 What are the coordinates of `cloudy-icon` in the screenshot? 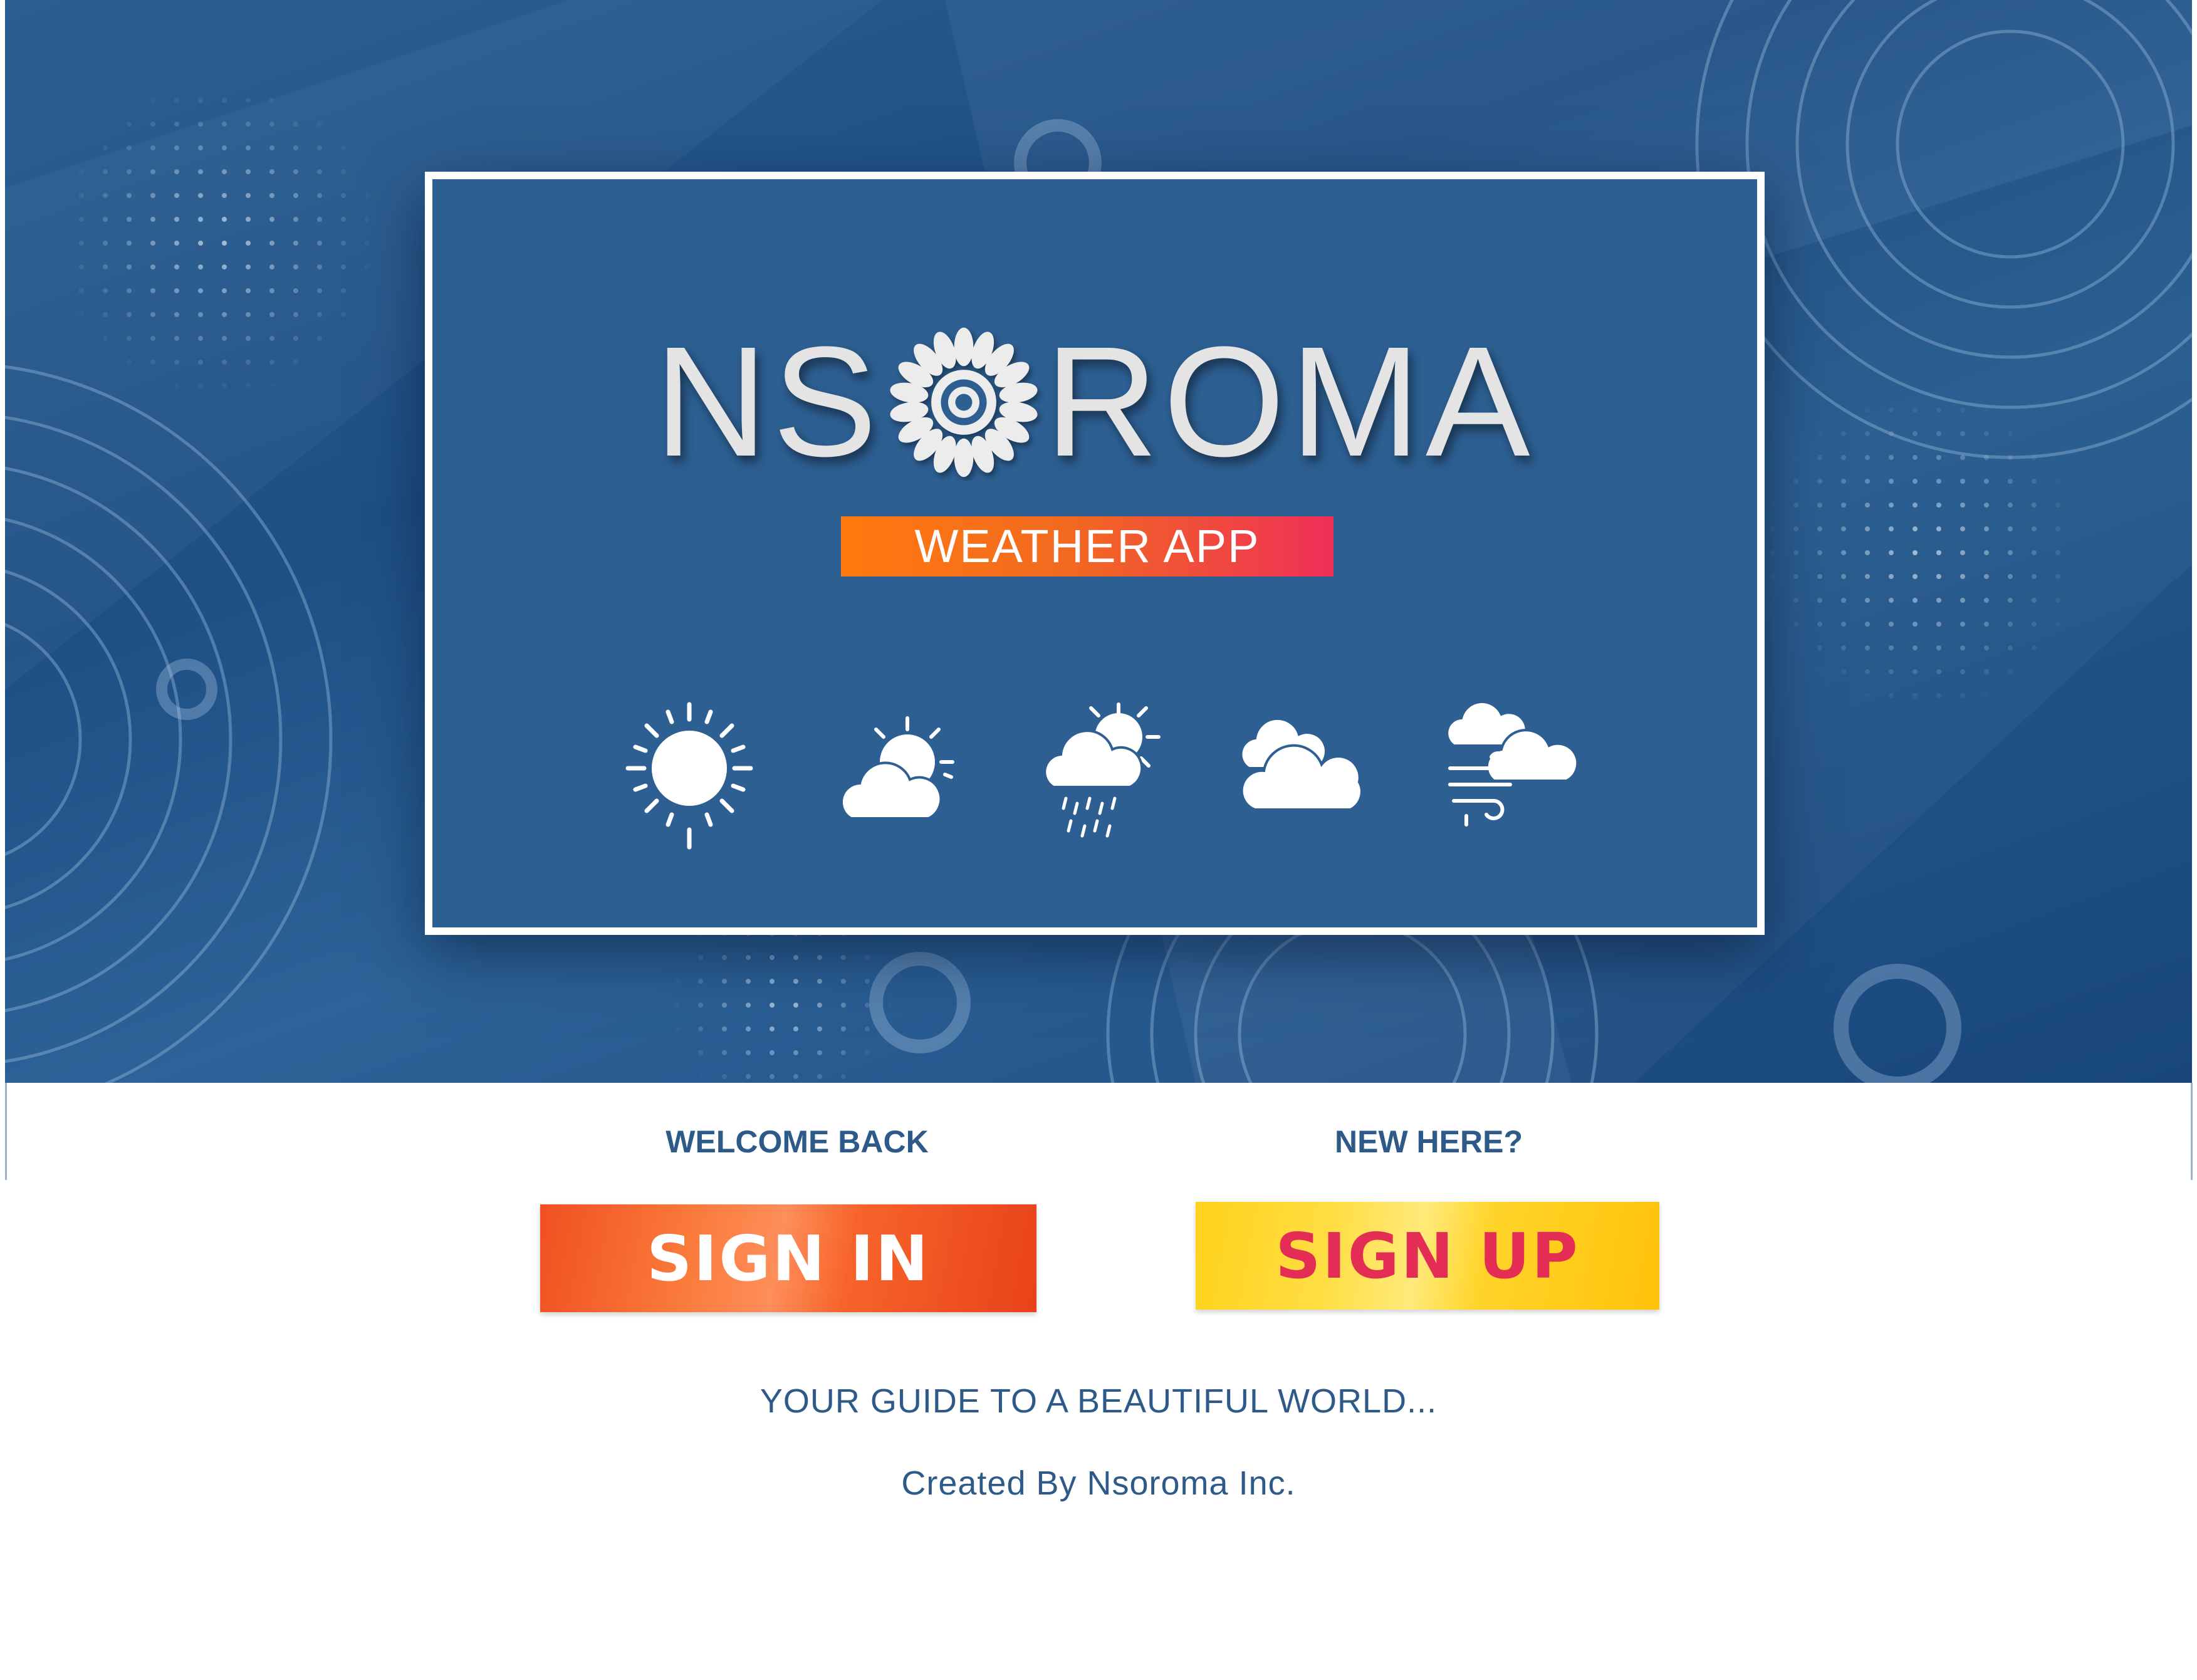 It's located at (1301, 764).